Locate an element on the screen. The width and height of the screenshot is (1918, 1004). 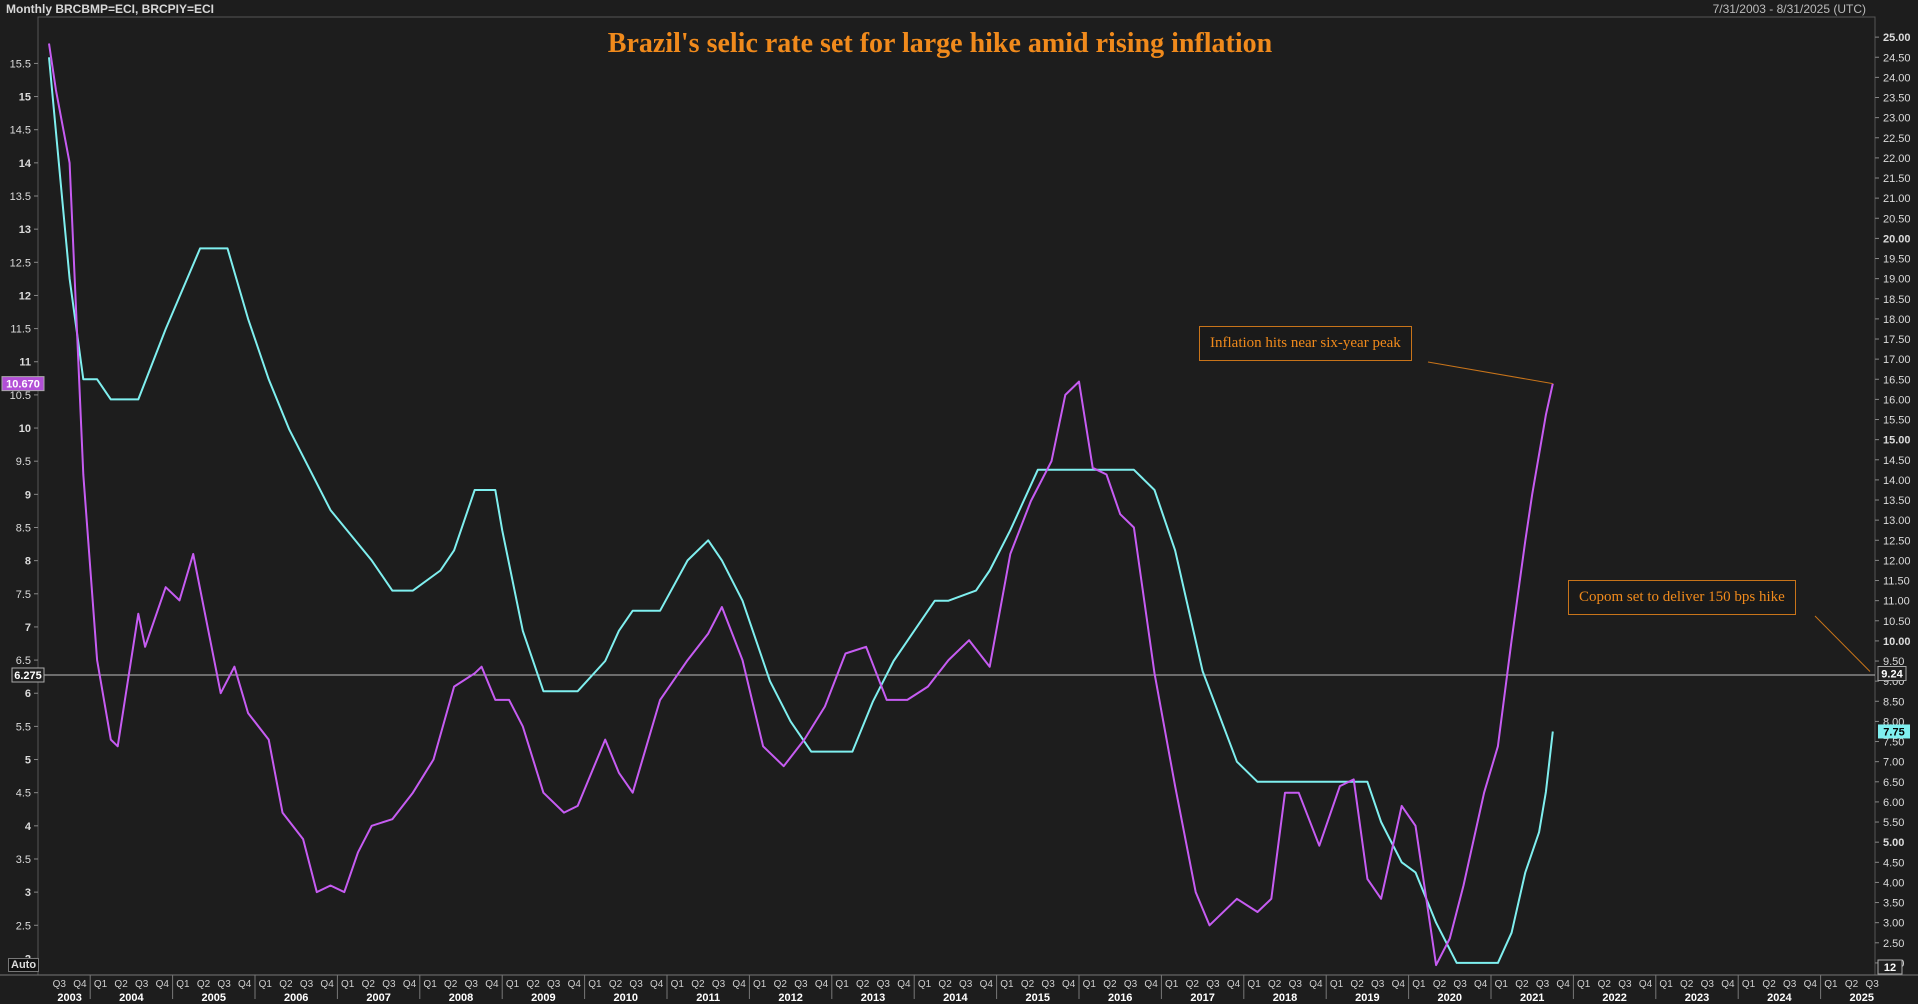
left-axis-tick-label: 14.5 is located at coordinates (20, 131).